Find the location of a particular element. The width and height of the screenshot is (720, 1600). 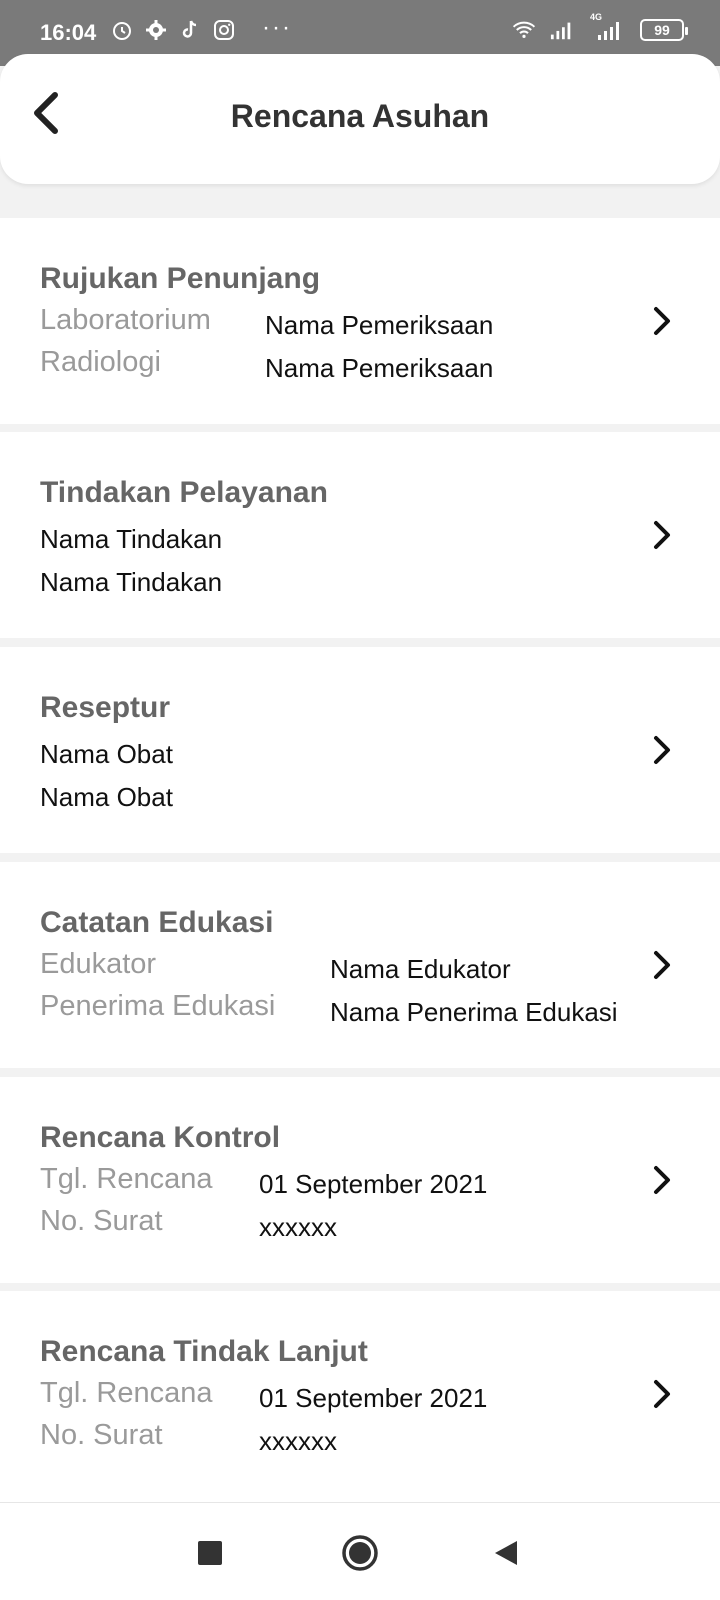

status-notification-icons is located at coordinates (173, 30).